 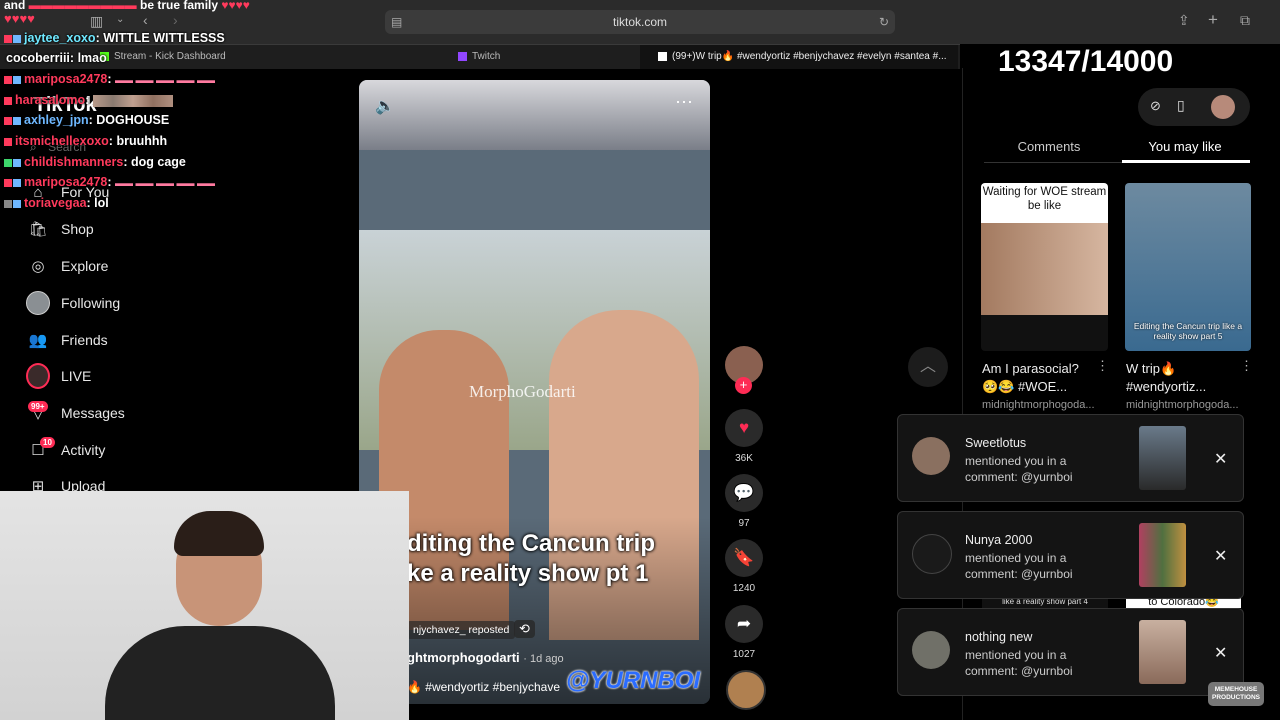 I want to click on sidebar-toggle-icon: ▥, so click(x=96, y=21).